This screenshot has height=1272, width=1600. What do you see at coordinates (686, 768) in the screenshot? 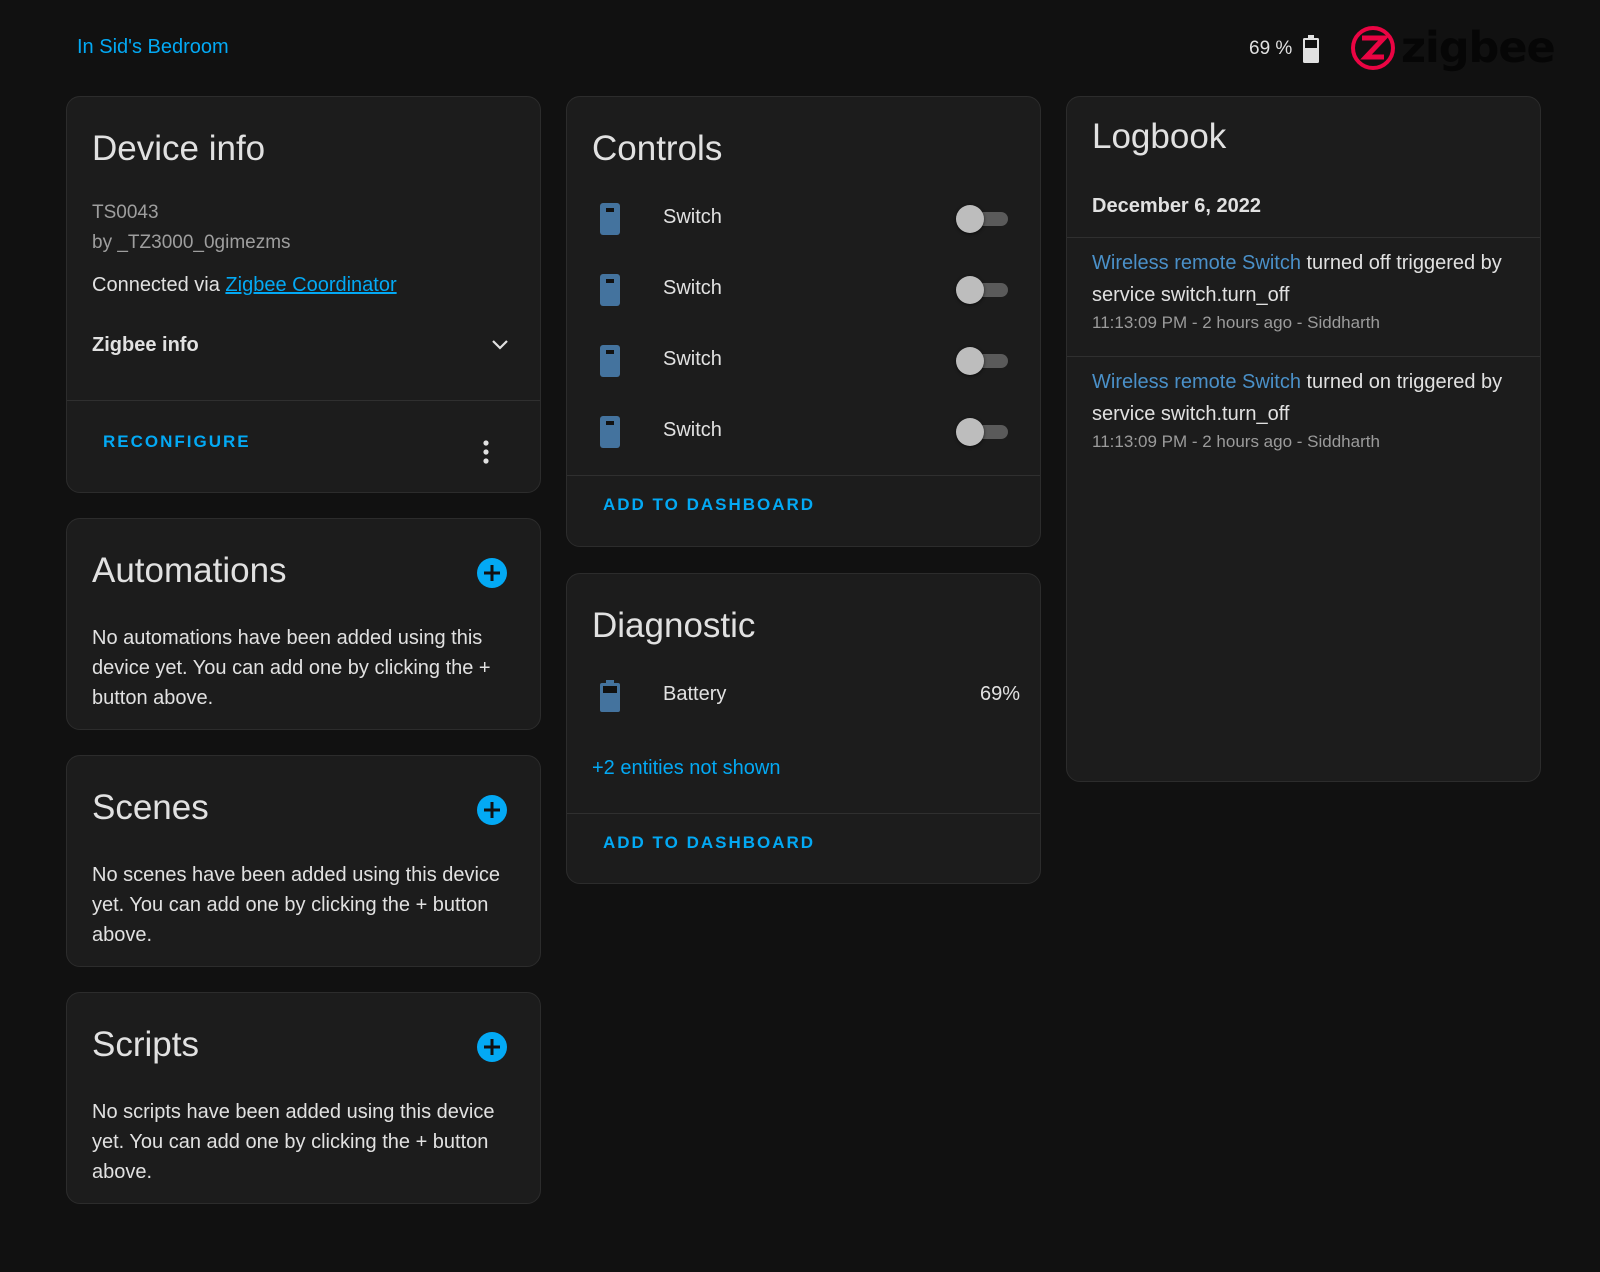
I see `entities-not-shown-link: +2 entities not shown` at bounding box center [686, 768].